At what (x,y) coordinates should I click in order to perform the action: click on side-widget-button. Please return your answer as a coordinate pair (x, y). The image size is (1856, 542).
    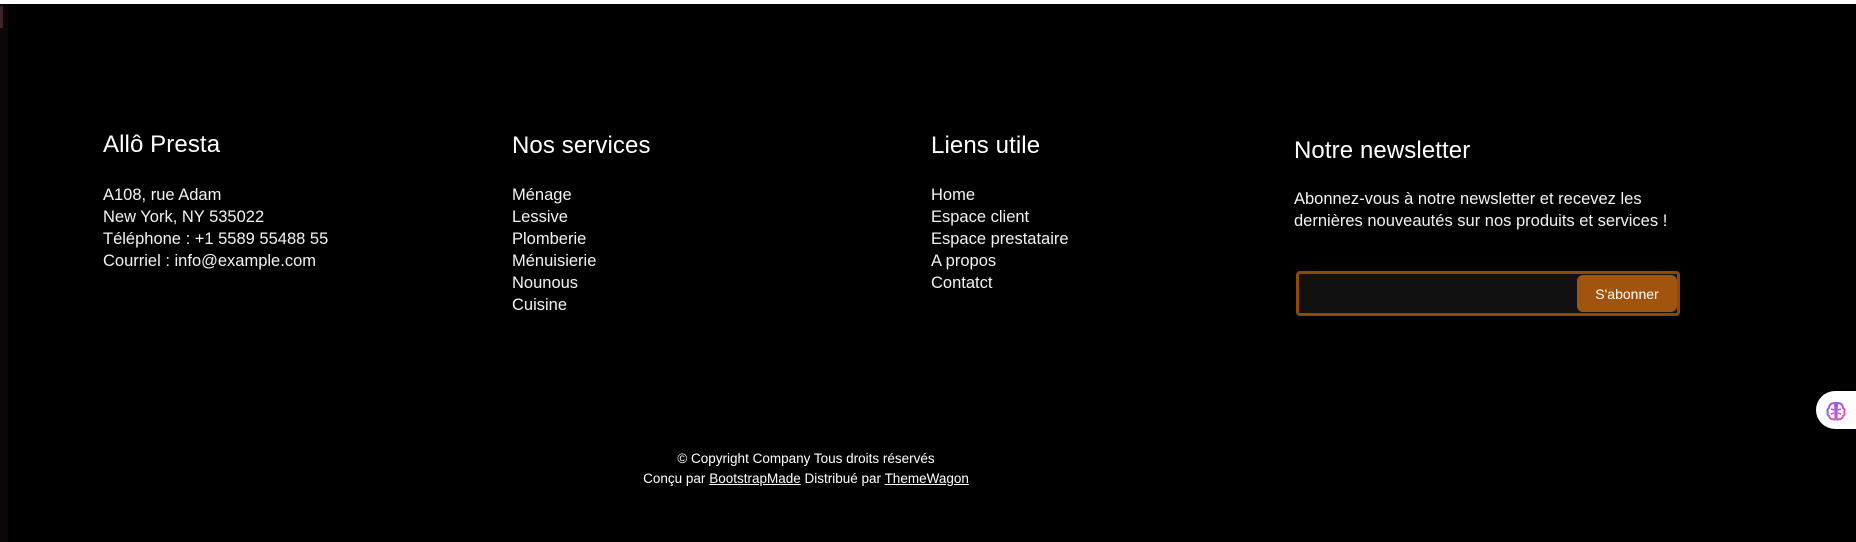
    Looking at the image, I should click on (1836, 410).